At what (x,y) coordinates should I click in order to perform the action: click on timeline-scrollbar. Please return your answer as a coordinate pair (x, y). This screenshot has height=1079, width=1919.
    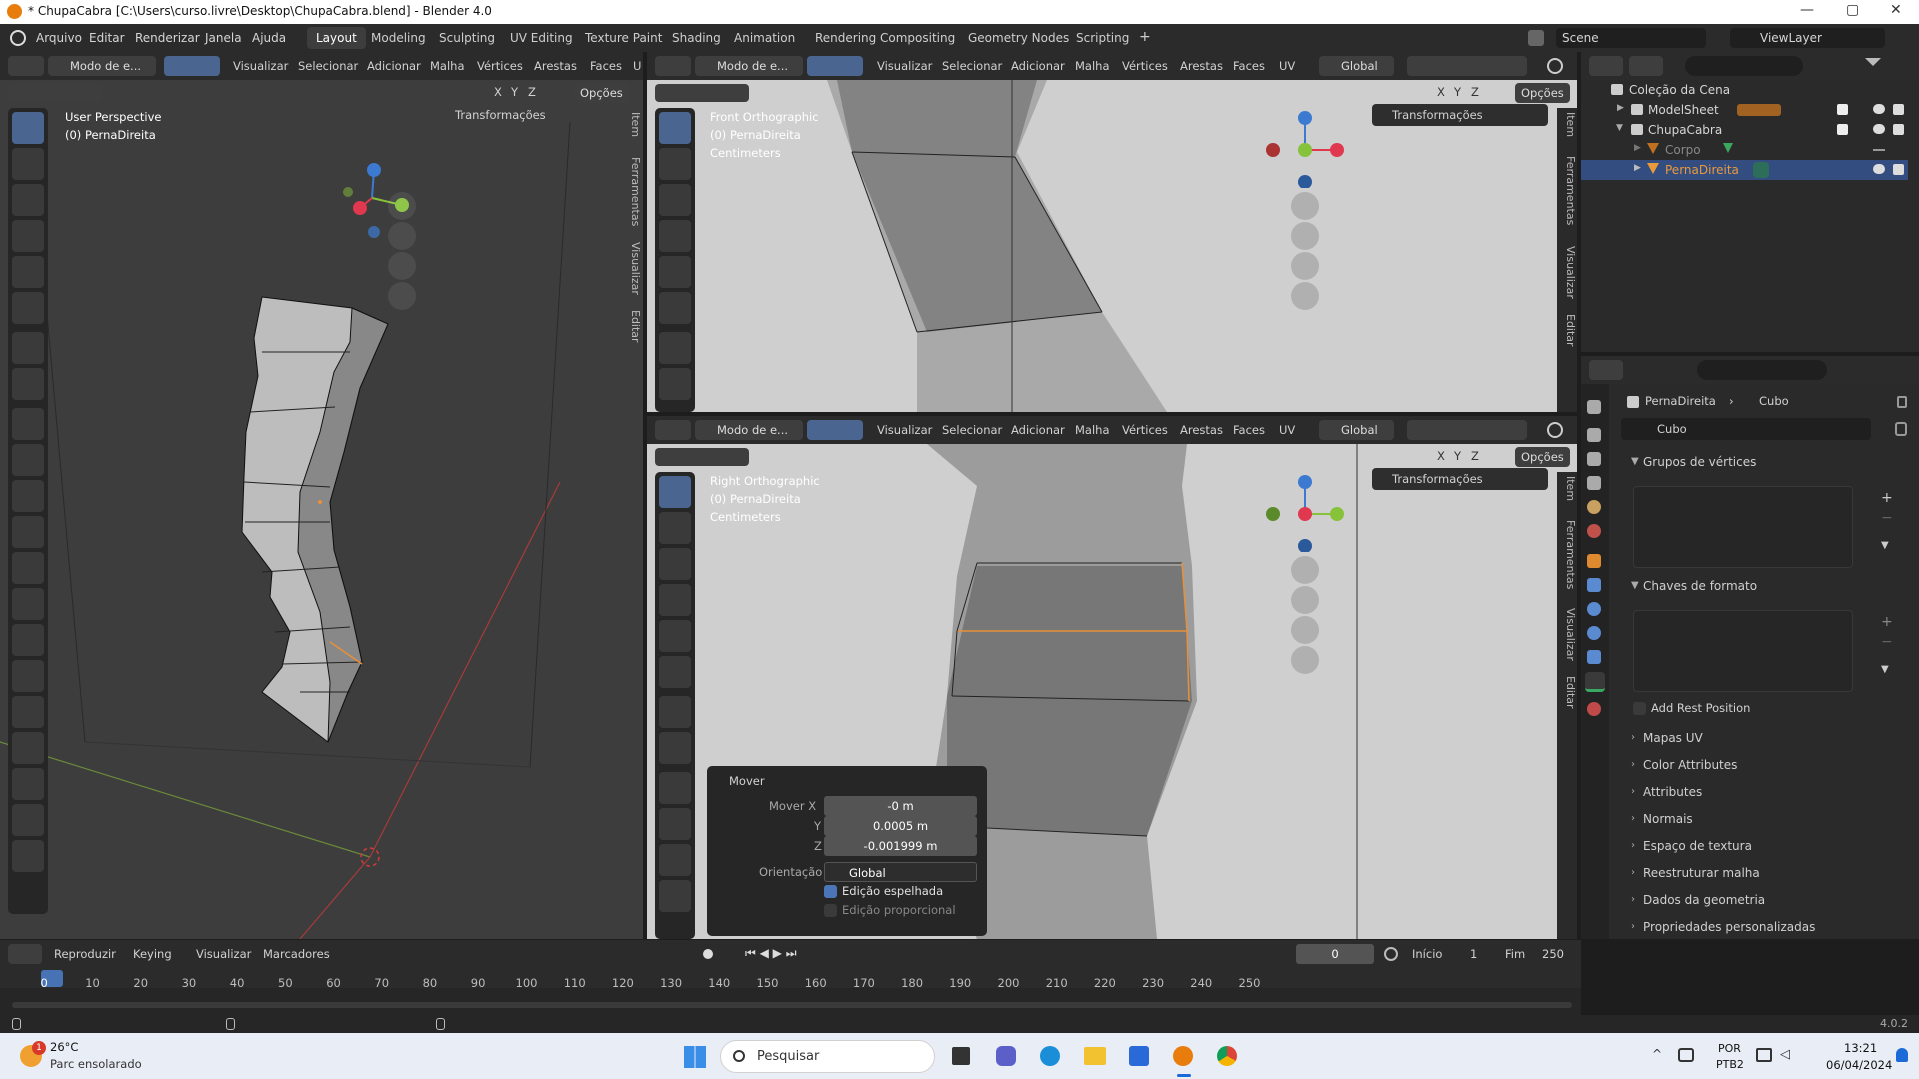
    Looking at the image, I should click on (792, 1005).